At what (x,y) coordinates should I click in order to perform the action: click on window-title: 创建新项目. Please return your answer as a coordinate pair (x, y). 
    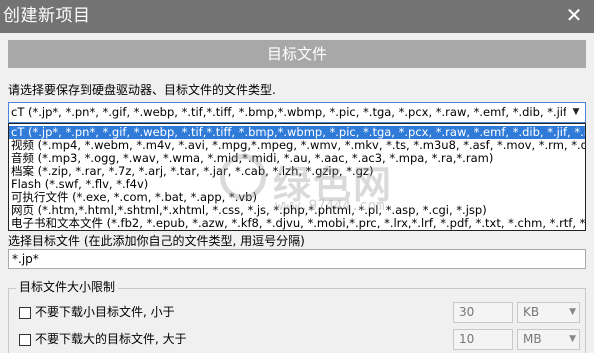
    Looking at the image, I should click on (47, 16).